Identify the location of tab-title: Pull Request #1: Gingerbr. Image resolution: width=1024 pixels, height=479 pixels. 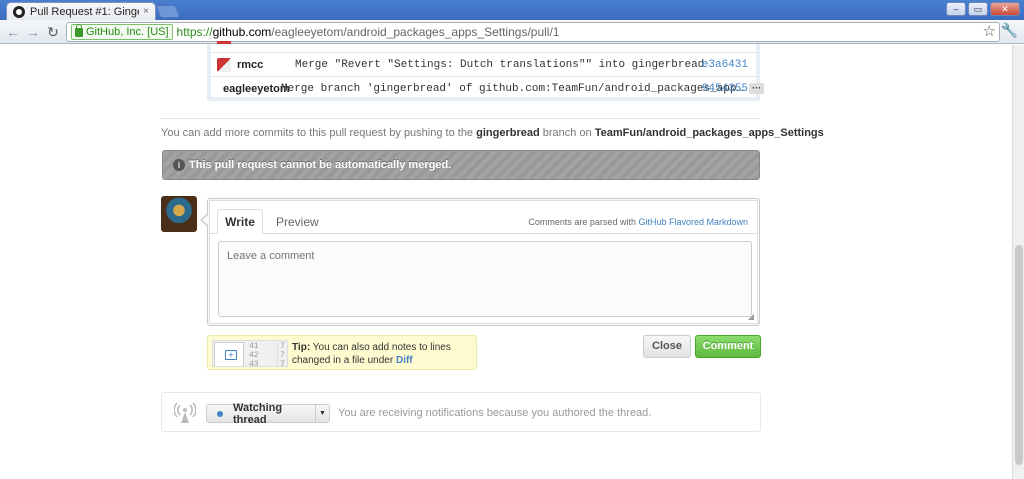
(84, 11).